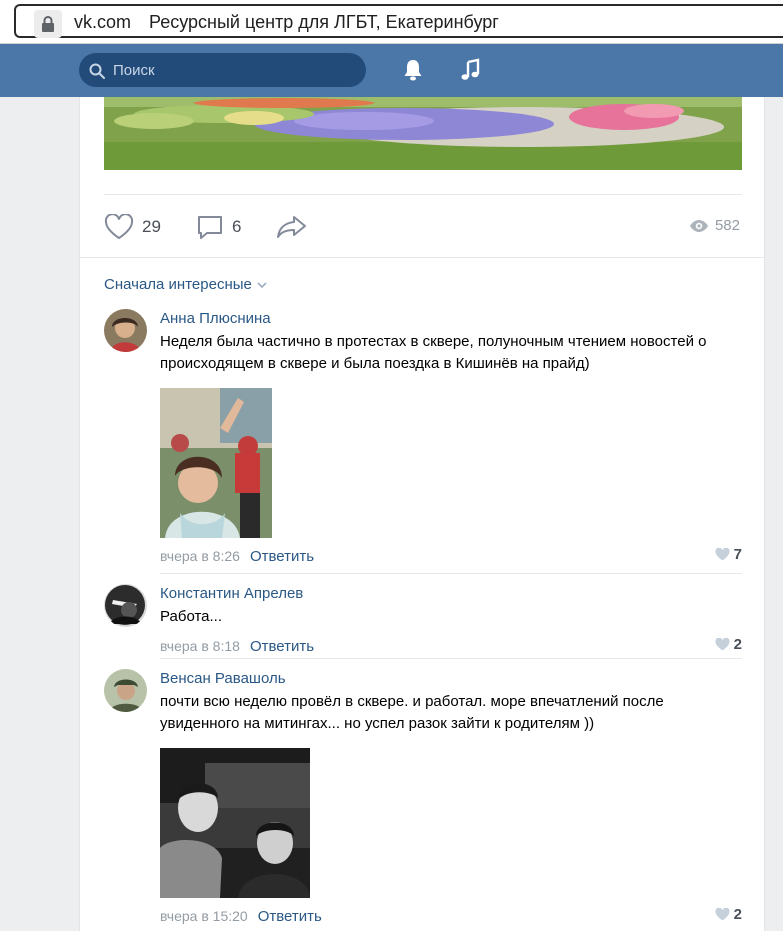 The image size is (783, 931). I want to click on sort-label: Сначала интересные, so click(178, 284).